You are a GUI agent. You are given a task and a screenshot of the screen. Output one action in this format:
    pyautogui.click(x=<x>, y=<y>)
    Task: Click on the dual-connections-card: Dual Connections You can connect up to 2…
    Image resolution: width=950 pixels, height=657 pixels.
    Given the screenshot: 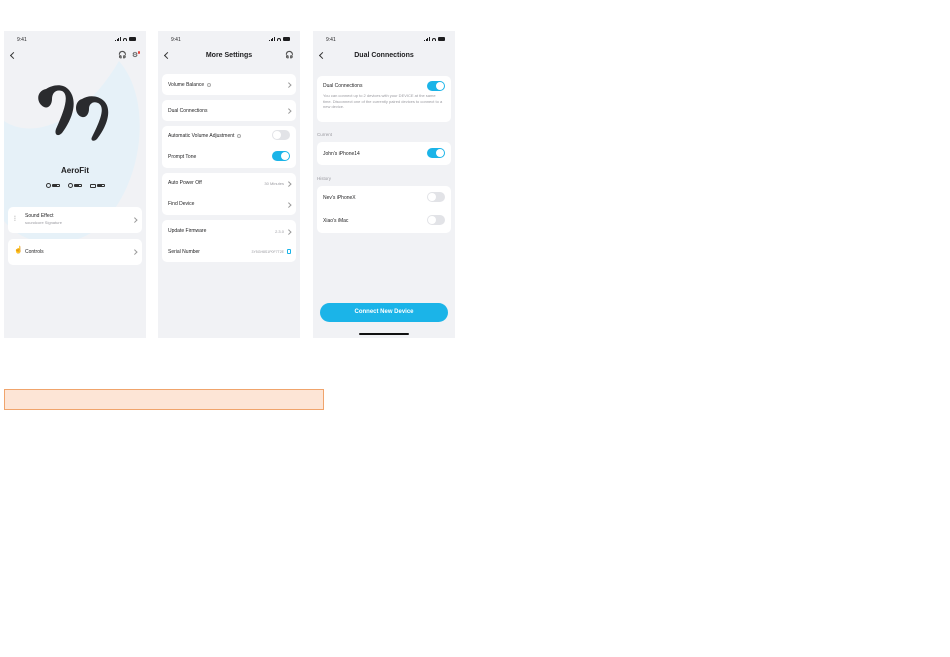 What is the action you would take?
    pyautogui.click(x=384, y=99)
    